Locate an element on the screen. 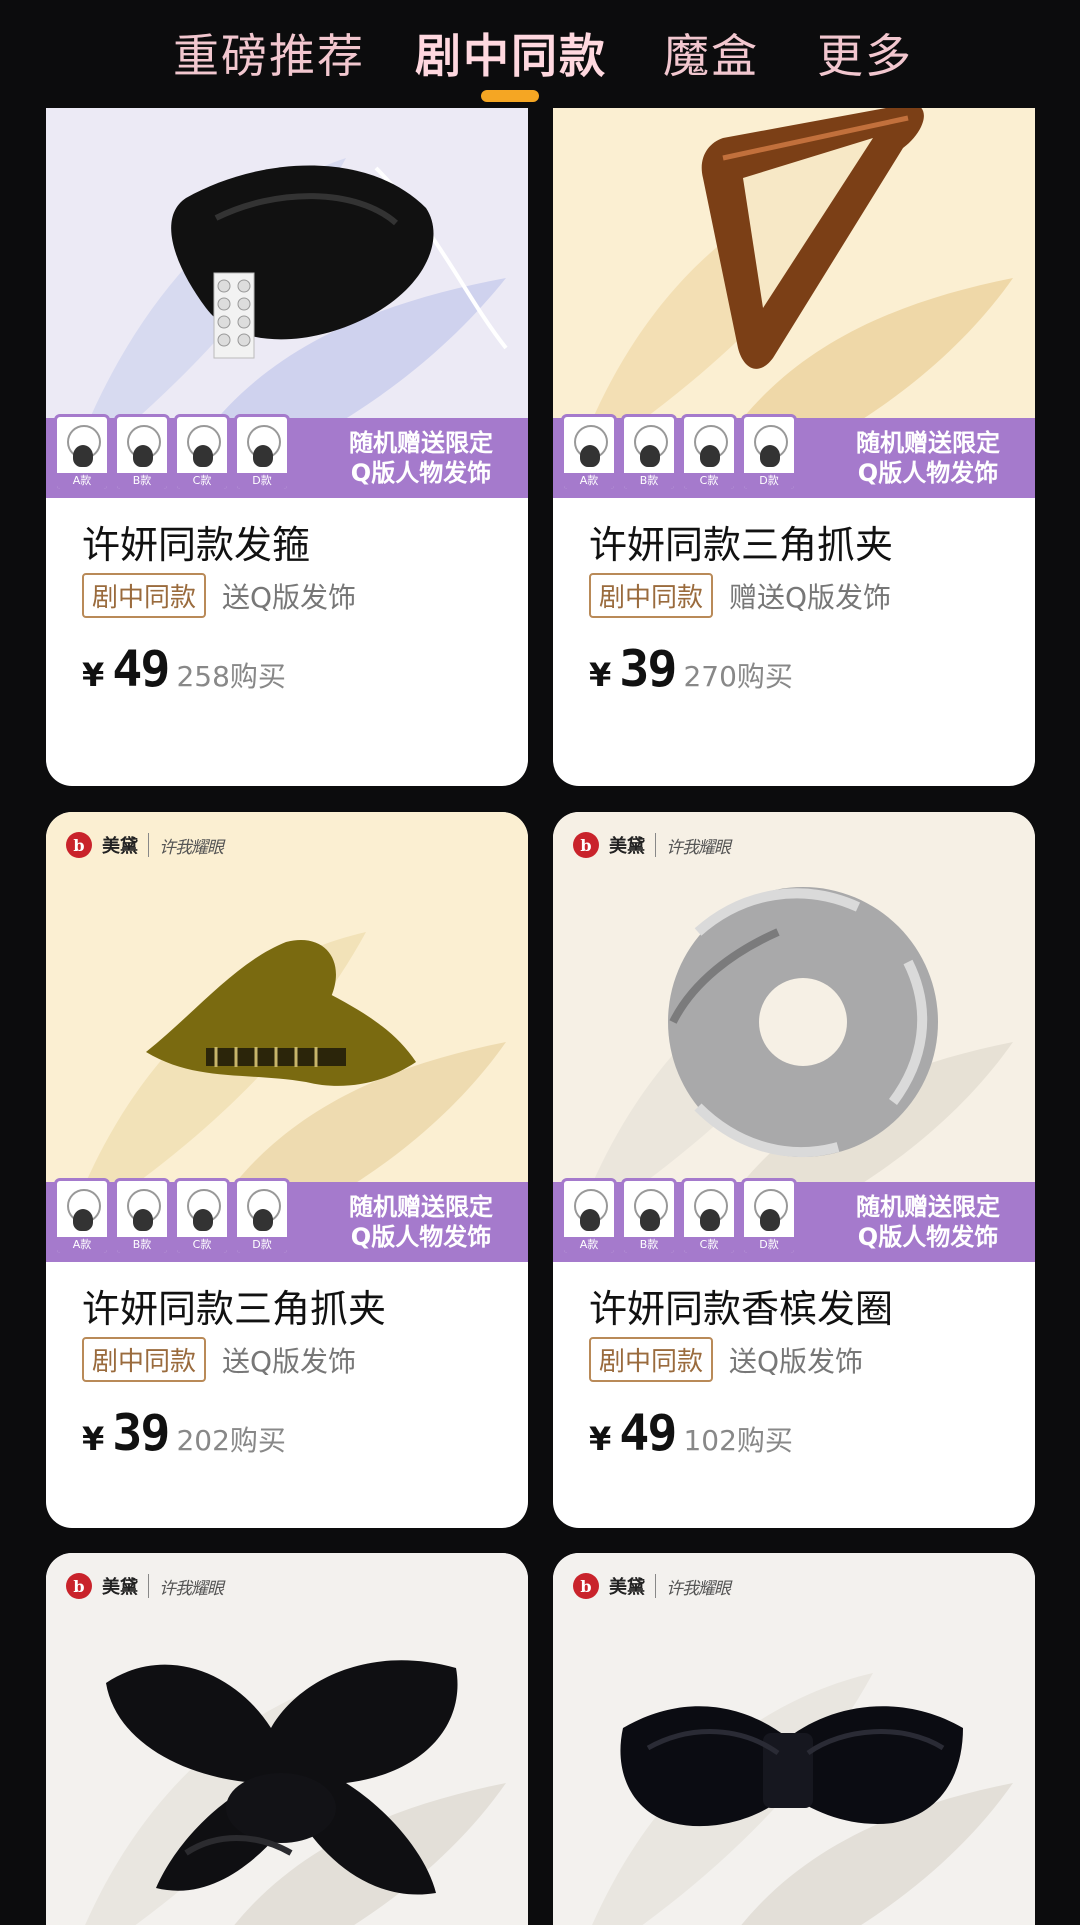  price-row: ¥ 49 102购买 is located at coordinates (691, 1433).